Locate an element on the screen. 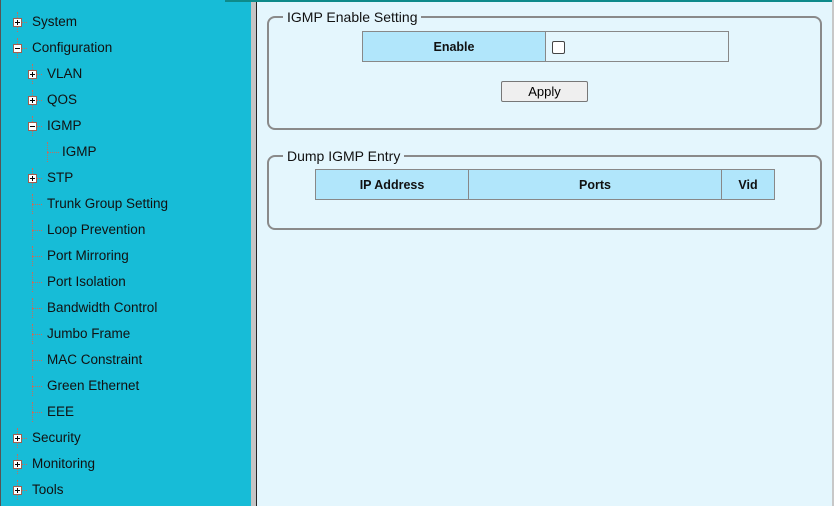 Image resolution: width=834 pixels, height=506 pixels. sidebar-item-label: QOS is located at coordinates (62, 99).